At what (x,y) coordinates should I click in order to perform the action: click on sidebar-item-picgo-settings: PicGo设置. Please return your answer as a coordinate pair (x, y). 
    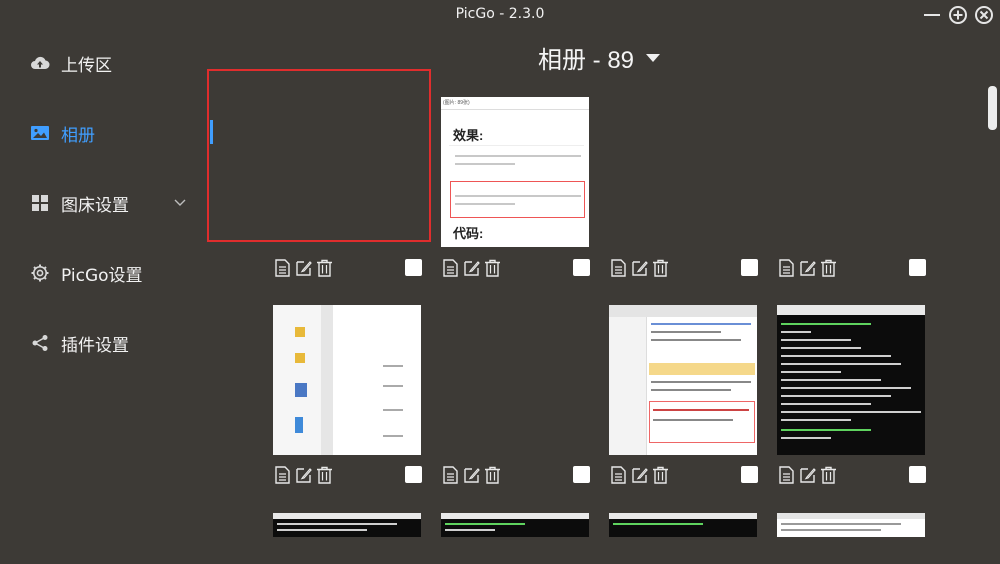
    Looking at the image, I should click on (105, 273).